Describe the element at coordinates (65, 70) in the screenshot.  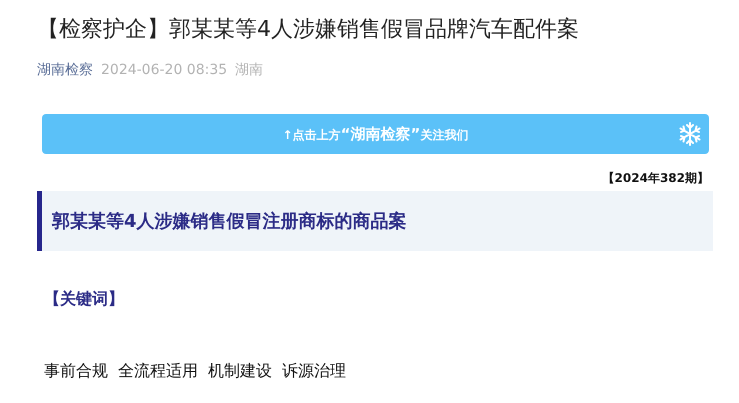
I see `account-link: 湖南检察` at that location.